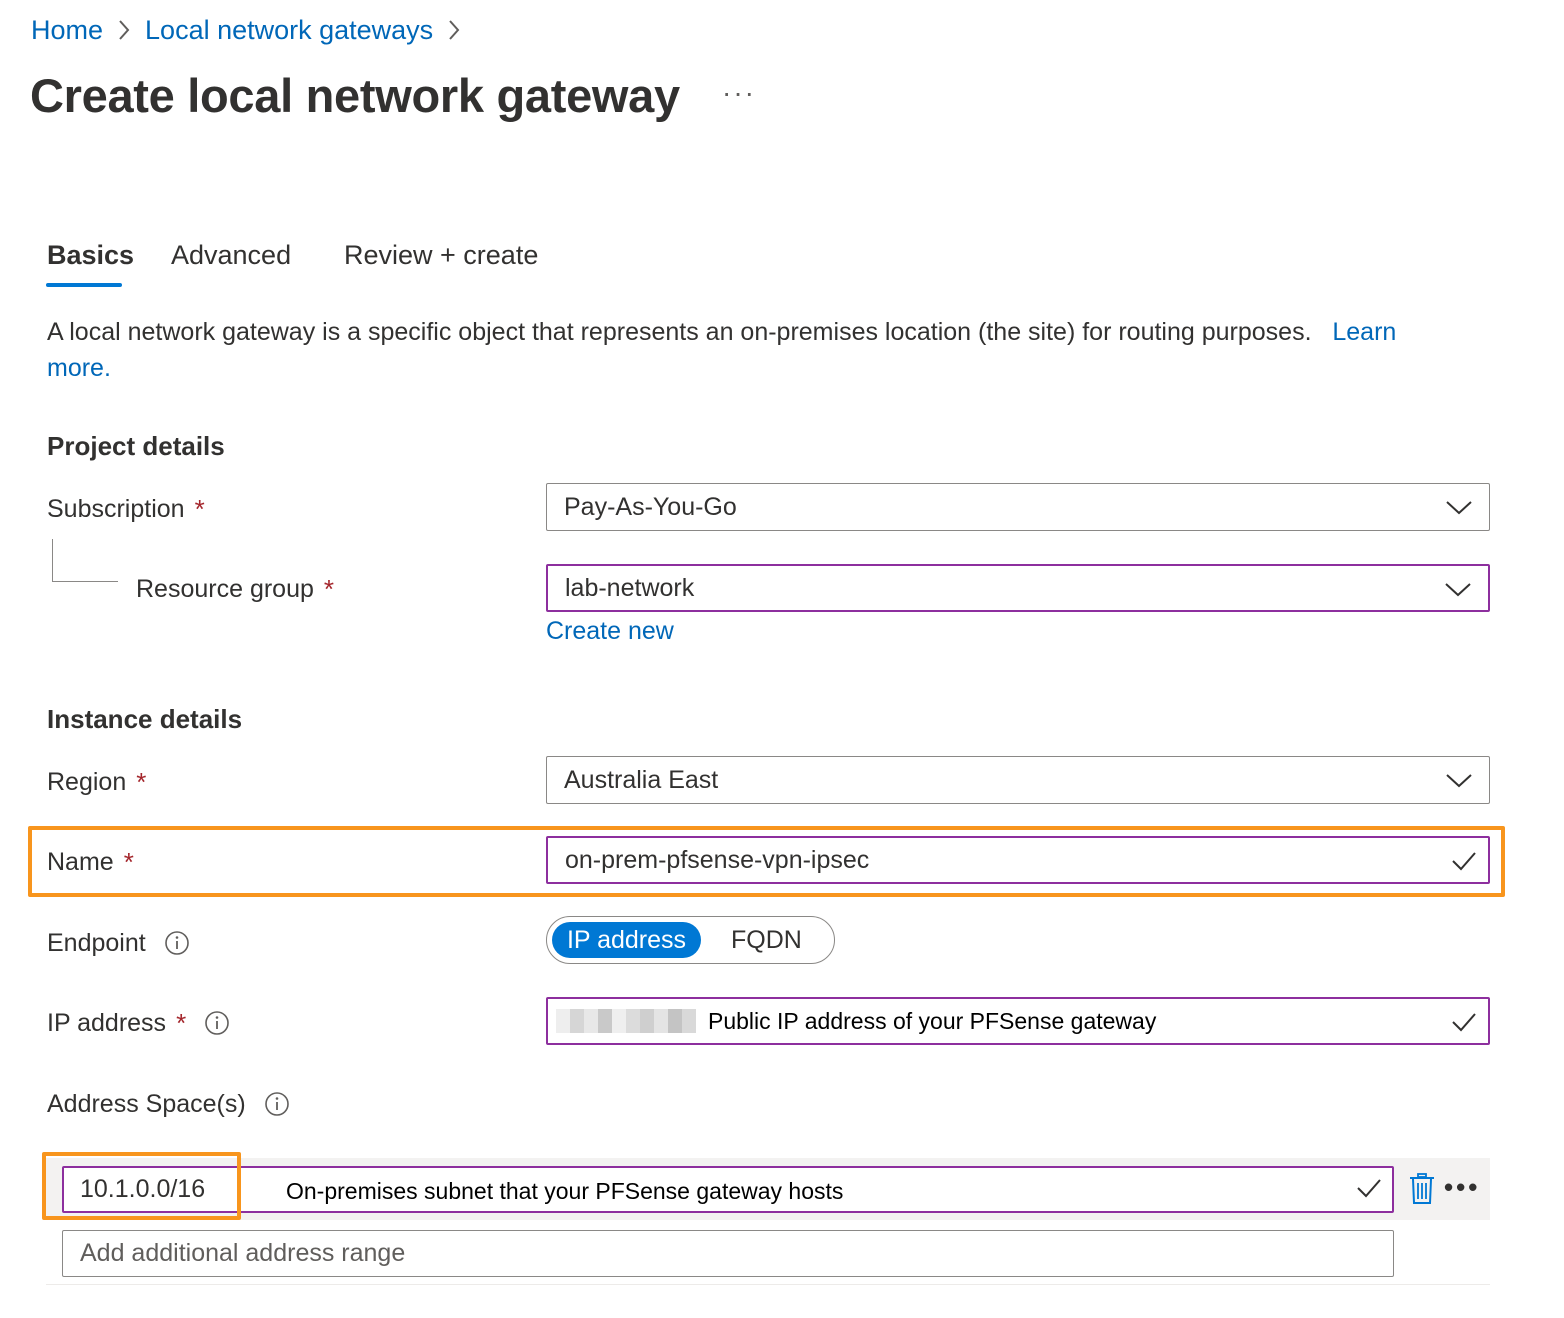 Image resolution: width=1564 pixels, height=1318 pixels. I want to click on name-value: on-prem-pfsense-vpn-ipsec, so click(717, 859).